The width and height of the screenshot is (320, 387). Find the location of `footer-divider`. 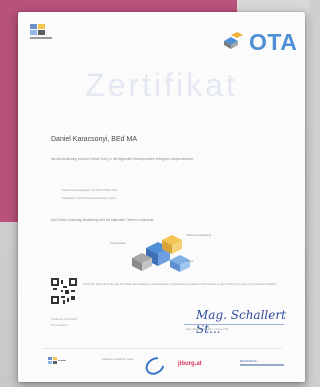

footer-divider is located at coordinates (162, 348).